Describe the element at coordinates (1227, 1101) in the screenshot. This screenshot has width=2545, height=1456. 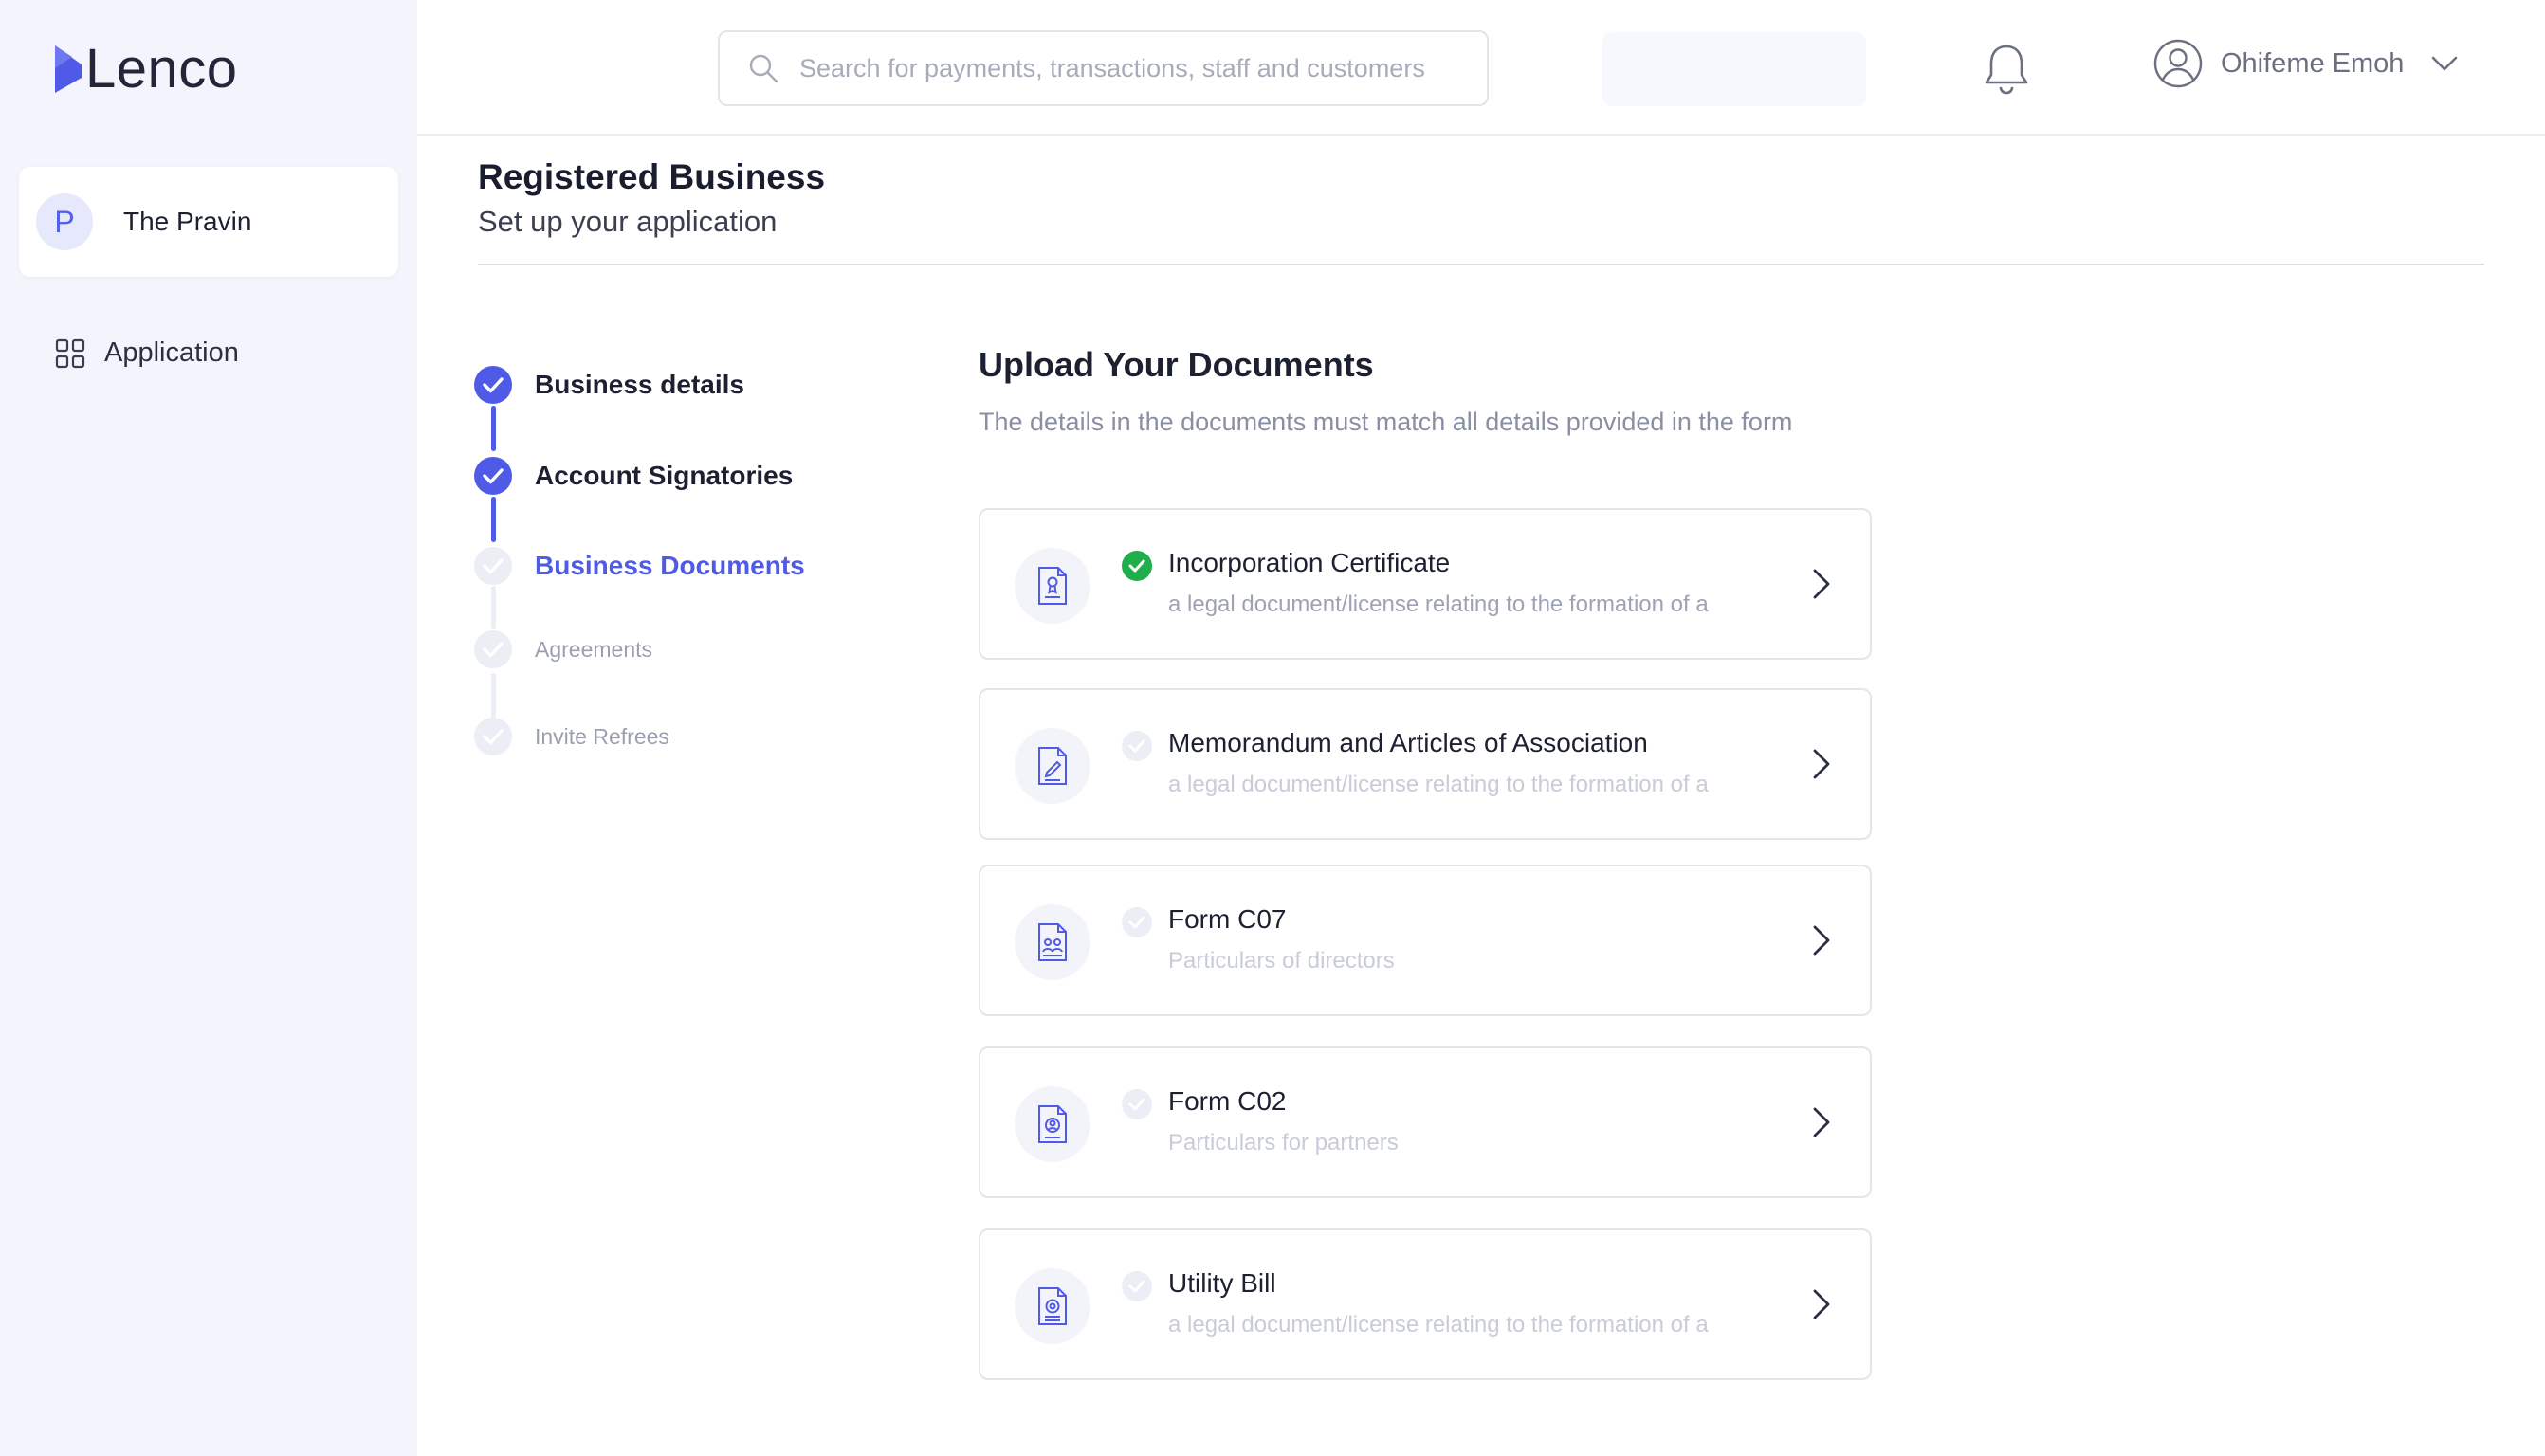
I see `document-title: Form C02` at that location.